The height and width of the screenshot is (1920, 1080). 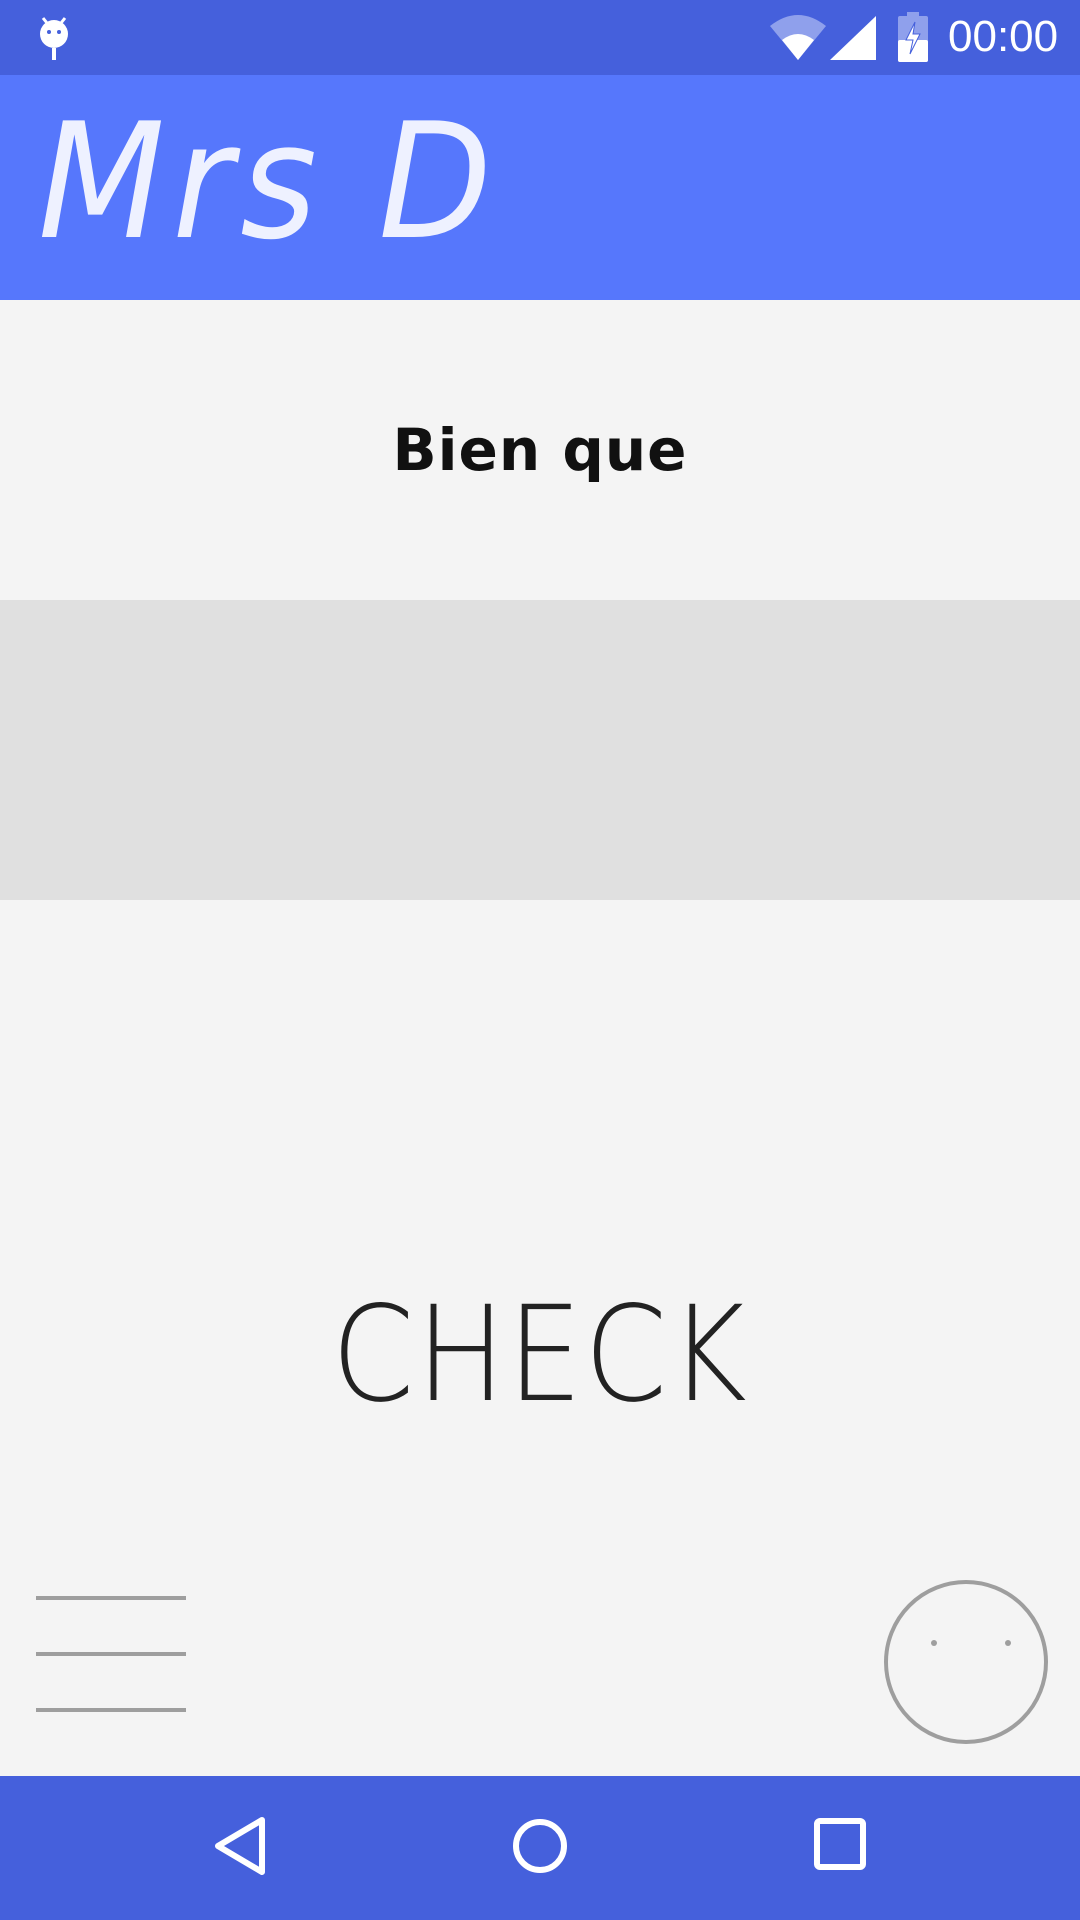 I want to click on face-eye-left, so click(x=934, y=1643).